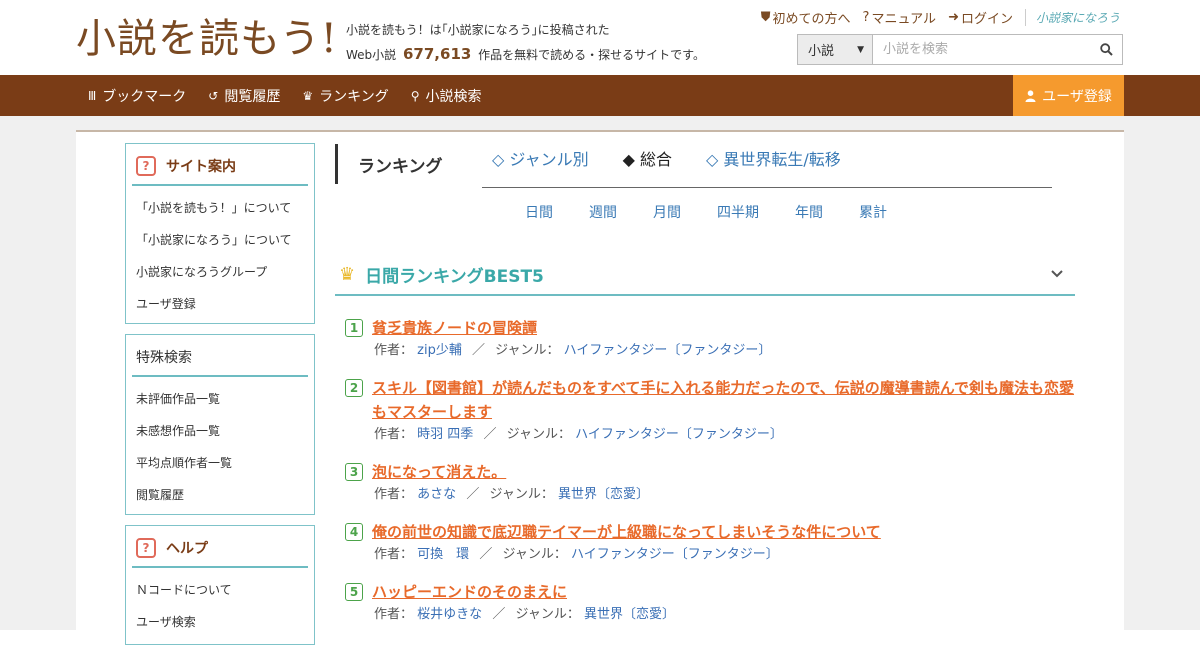  I want to click on novel-meta: 作者： 時羽 四季 ／ ジャンル： ハイファンタジー〔ファンタジー〕, so click(724, 435).